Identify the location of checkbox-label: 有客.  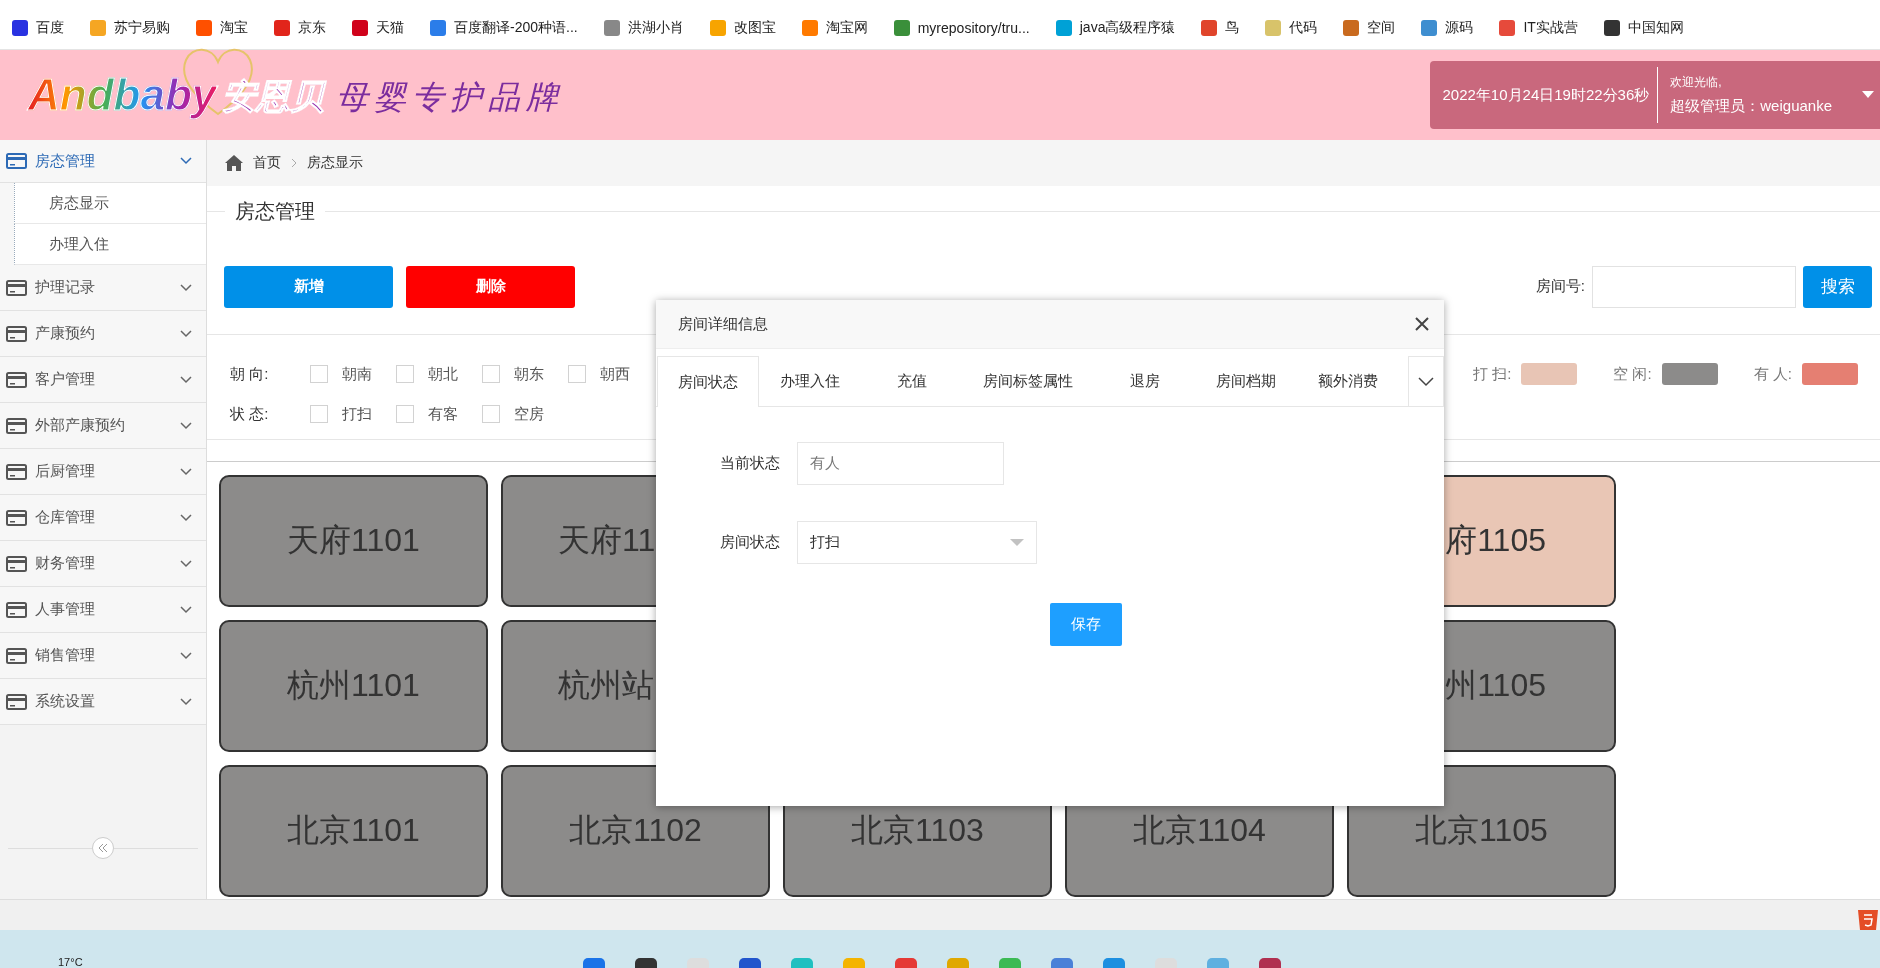
(443, 414).